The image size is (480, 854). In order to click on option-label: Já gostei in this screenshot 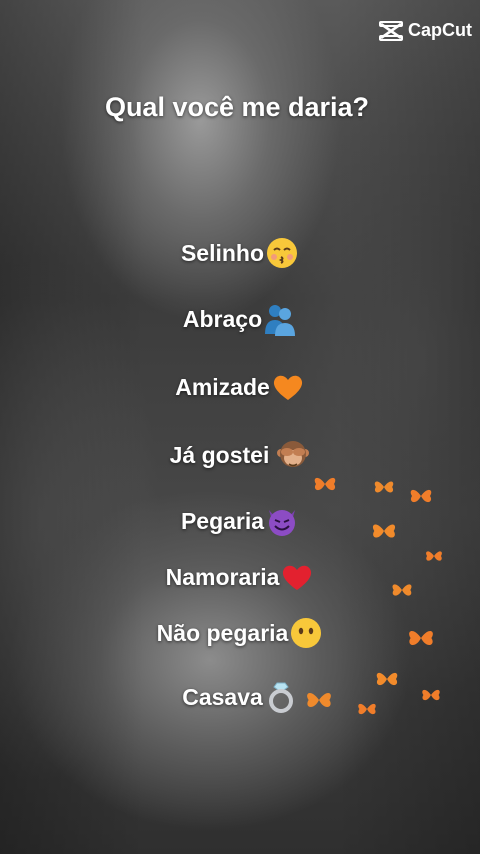, I will do `click(219, 454)`.